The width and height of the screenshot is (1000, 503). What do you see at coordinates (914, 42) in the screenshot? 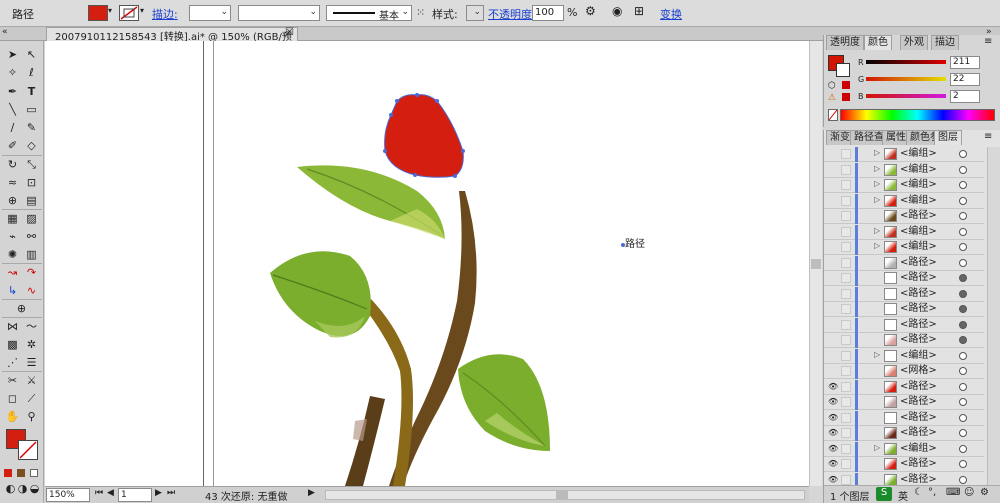
I see `tab-appearance: 外观` at bounding box center [914, 42].